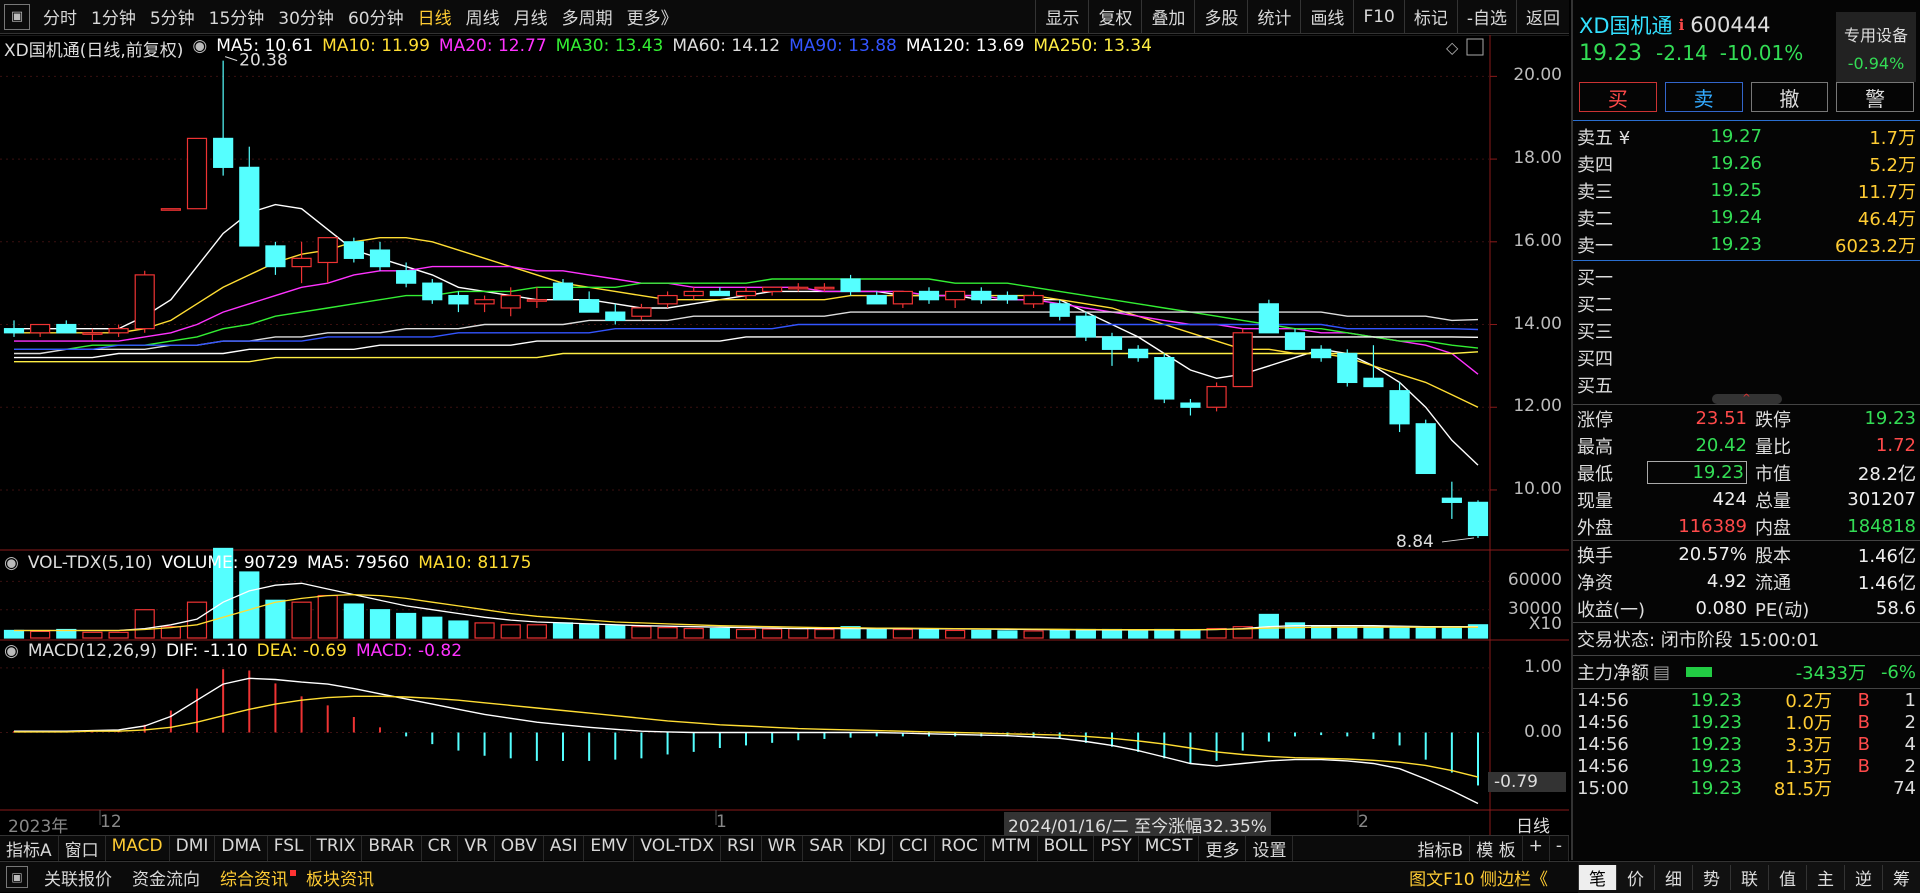 The image size is (1920, 893). What do you see at coordinates (289, 848) in the screenshot?
I see `indicator-tab: FSL` at bounding box center [289, 848].